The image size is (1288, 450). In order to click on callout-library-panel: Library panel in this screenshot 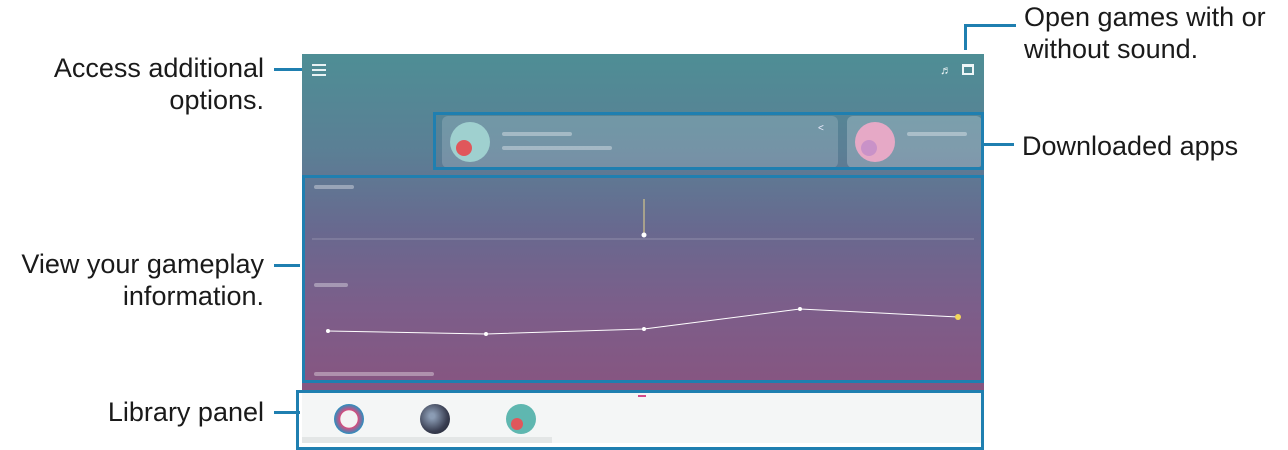, I will do `click(185, 412)`.